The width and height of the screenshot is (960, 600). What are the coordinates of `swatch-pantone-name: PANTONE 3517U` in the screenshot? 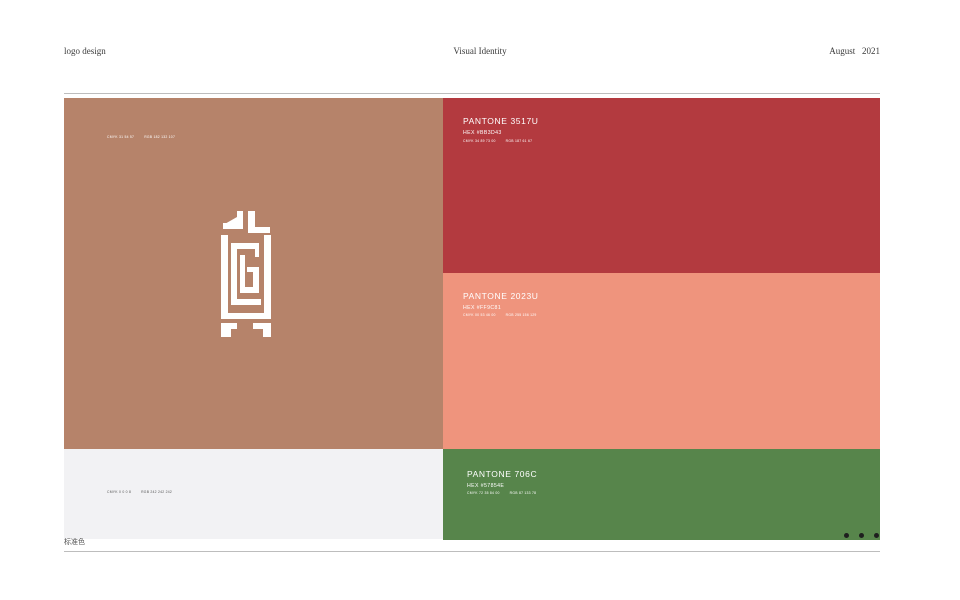 It's located at (501, 121).